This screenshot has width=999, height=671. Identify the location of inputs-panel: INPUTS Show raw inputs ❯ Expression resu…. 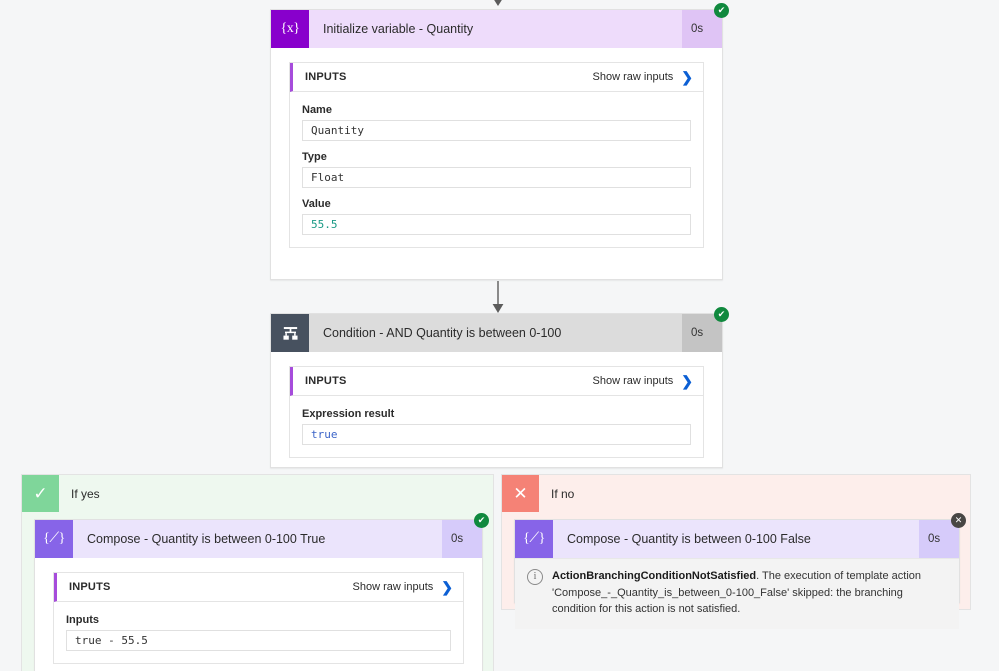
(496, 412).